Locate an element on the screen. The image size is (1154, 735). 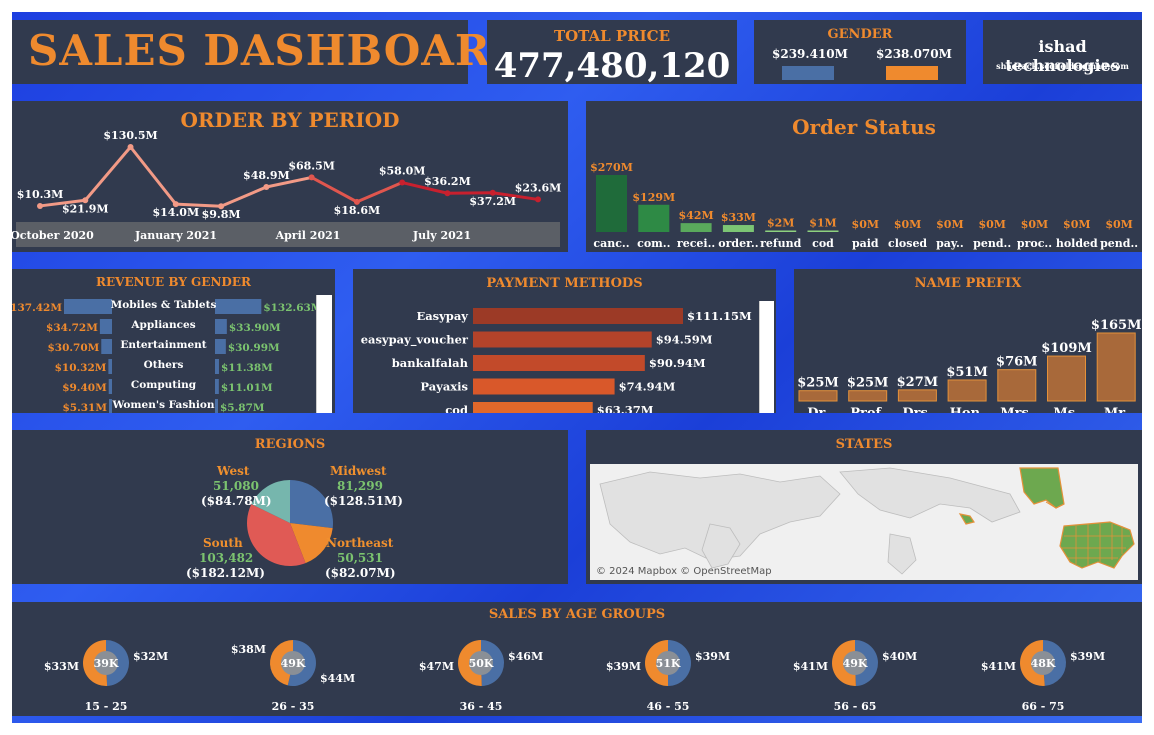
age-center-label: 50K is located at coordinates (481, 663).